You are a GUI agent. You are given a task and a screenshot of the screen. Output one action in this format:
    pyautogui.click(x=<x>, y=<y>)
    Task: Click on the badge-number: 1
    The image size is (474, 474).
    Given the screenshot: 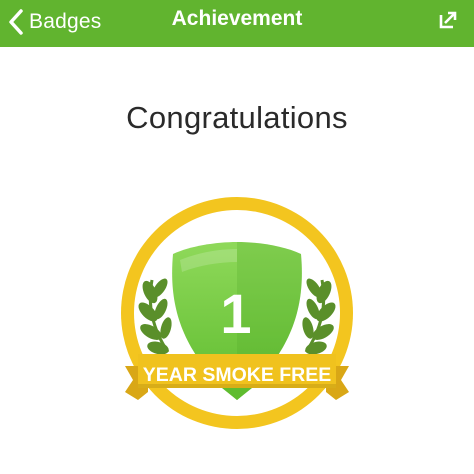 What is the action you would take?
    pyautogui.click(x=235, y=313)
    